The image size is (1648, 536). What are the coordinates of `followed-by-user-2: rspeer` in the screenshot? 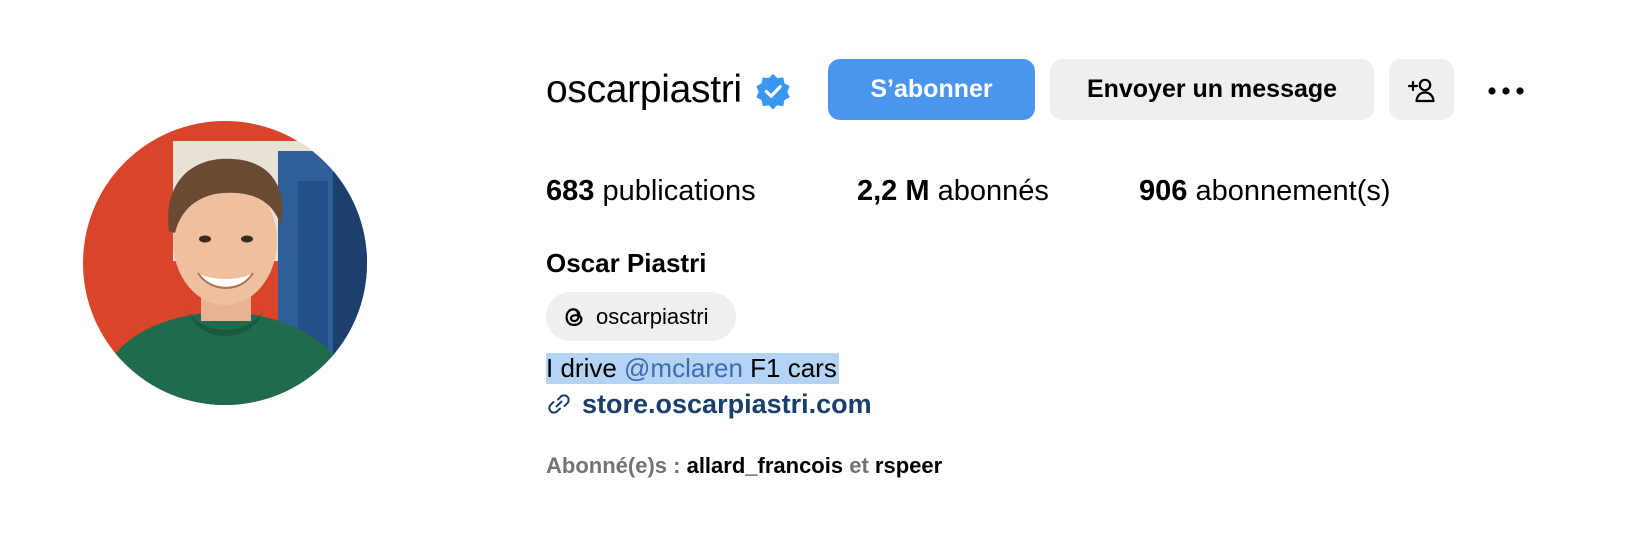 It's located at (908, 465).